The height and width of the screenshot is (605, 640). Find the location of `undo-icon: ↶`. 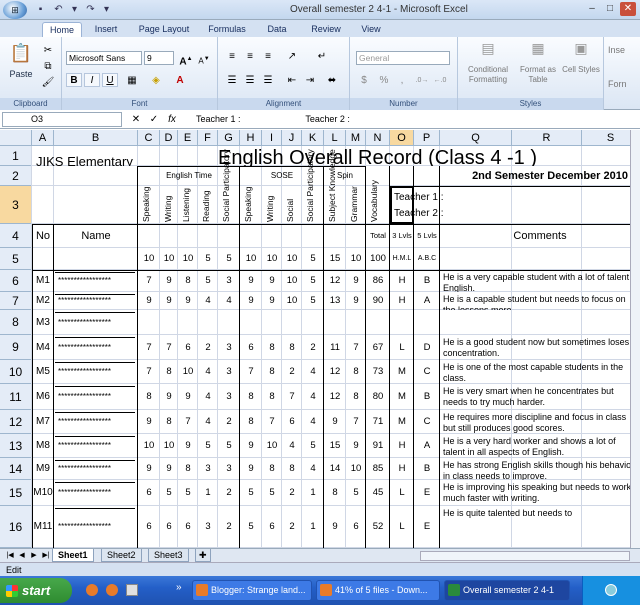

undo-icon: ↶ is located at coordinates (58, 9).